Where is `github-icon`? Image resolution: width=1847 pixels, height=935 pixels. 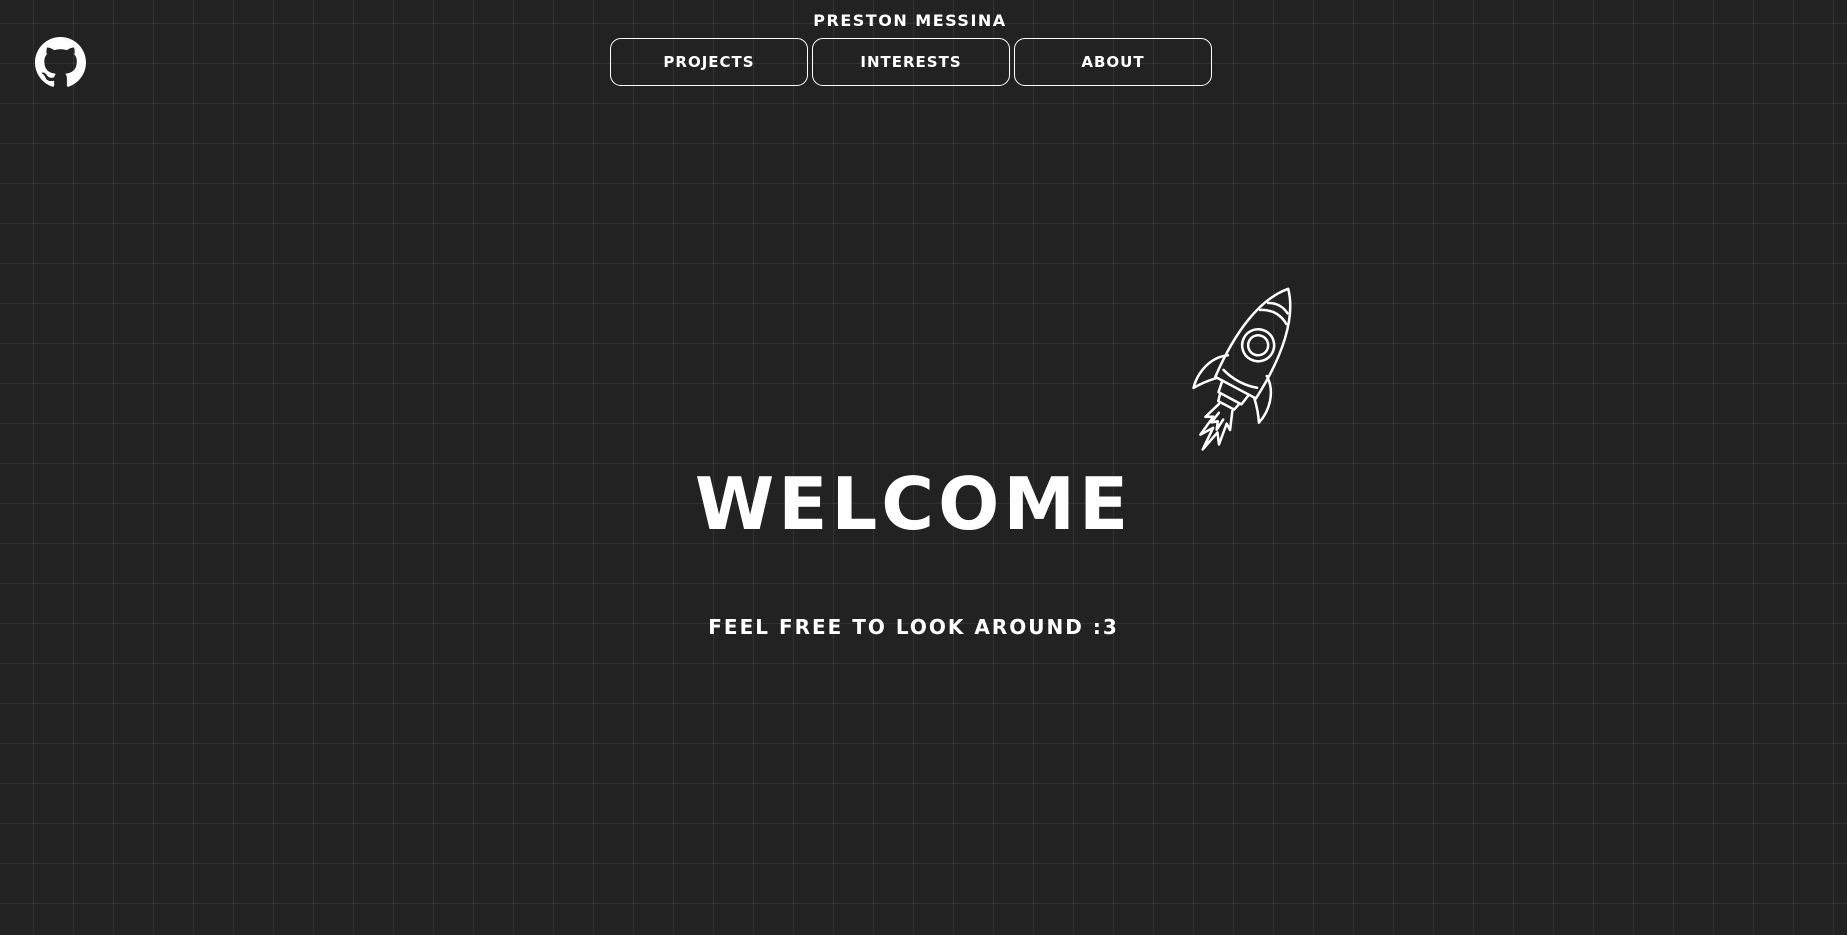
github-icon is located at coordinates (60, 62).